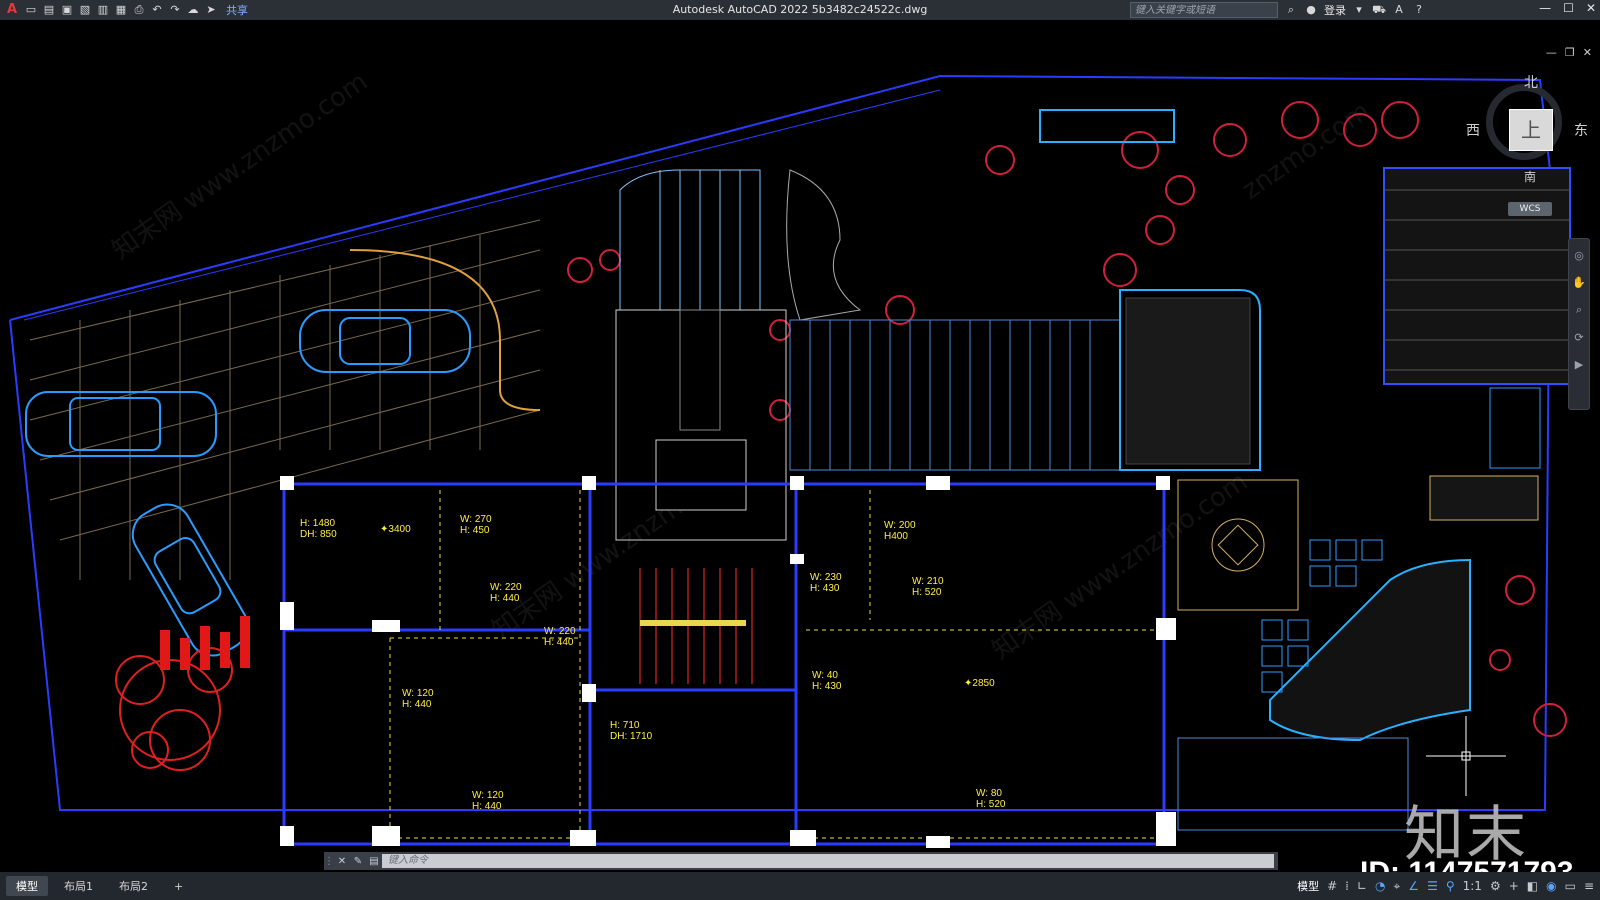 The image size is (1600, 900). I want to click on snap-icon: ⁞, so click(1347, 886).